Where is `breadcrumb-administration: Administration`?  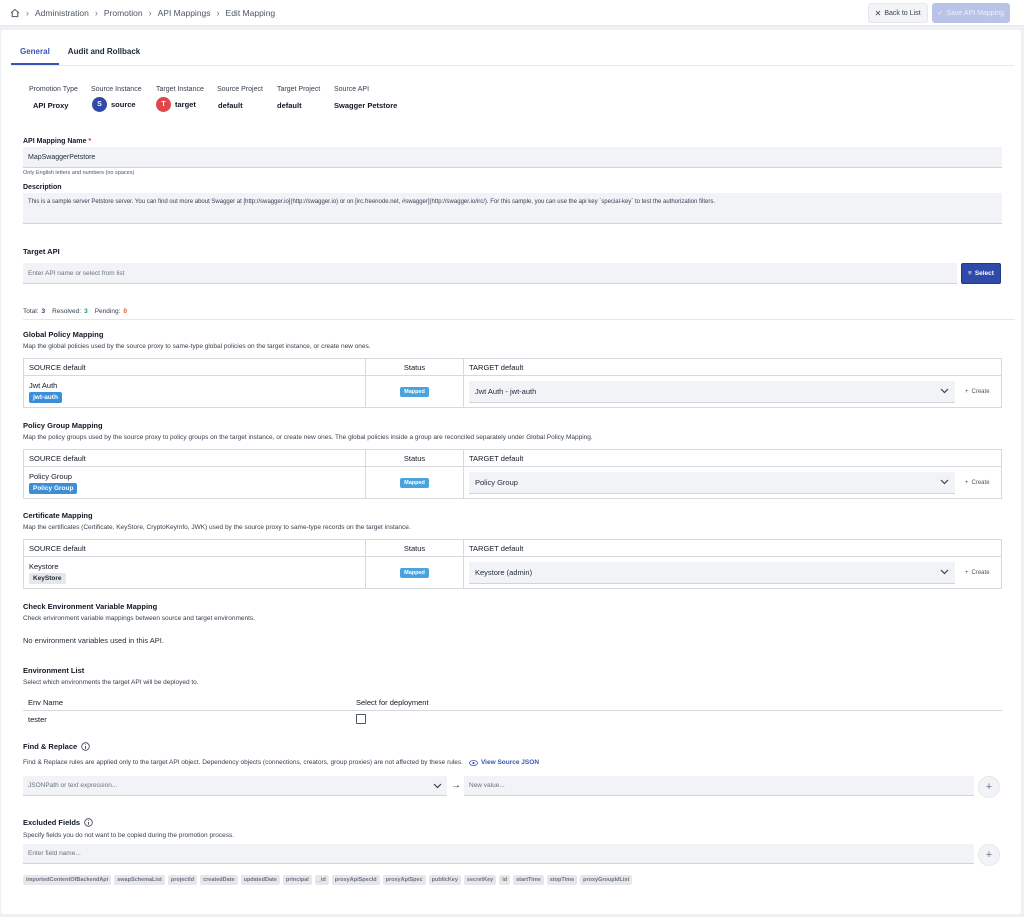
breadcrumb-administration: Administration is located at coordinates (62, 13).